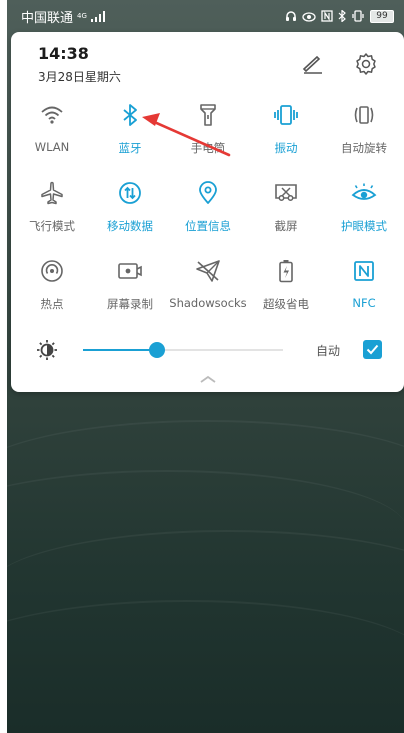 Image resolution: width=404 pixels, height=733 pixels. I want to click on signal-icon, so click(97, 16).